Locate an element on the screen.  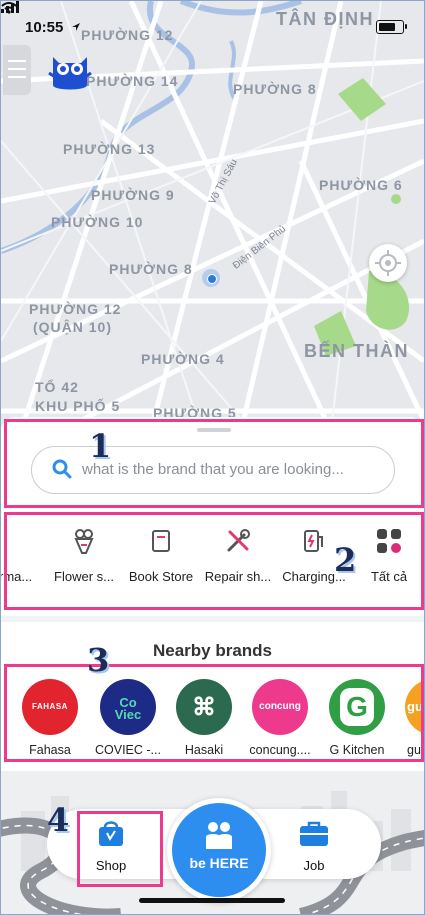
district-label: BẾN THÀN is located at coordinates (356, 351).